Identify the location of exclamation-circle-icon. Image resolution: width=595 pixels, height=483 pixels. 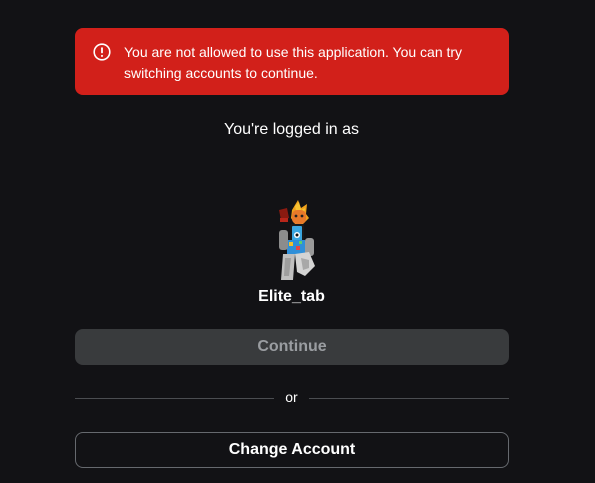
(102, 52).